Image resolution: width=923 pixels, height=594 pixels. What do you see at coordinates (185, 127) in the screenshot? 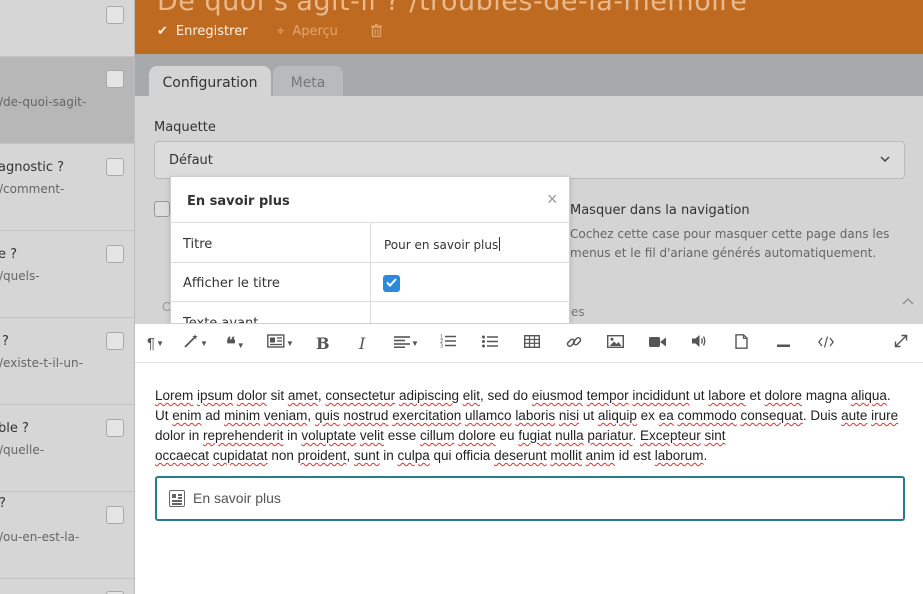
I see `layout-label: Maquette` at bounding box center [185, 127].